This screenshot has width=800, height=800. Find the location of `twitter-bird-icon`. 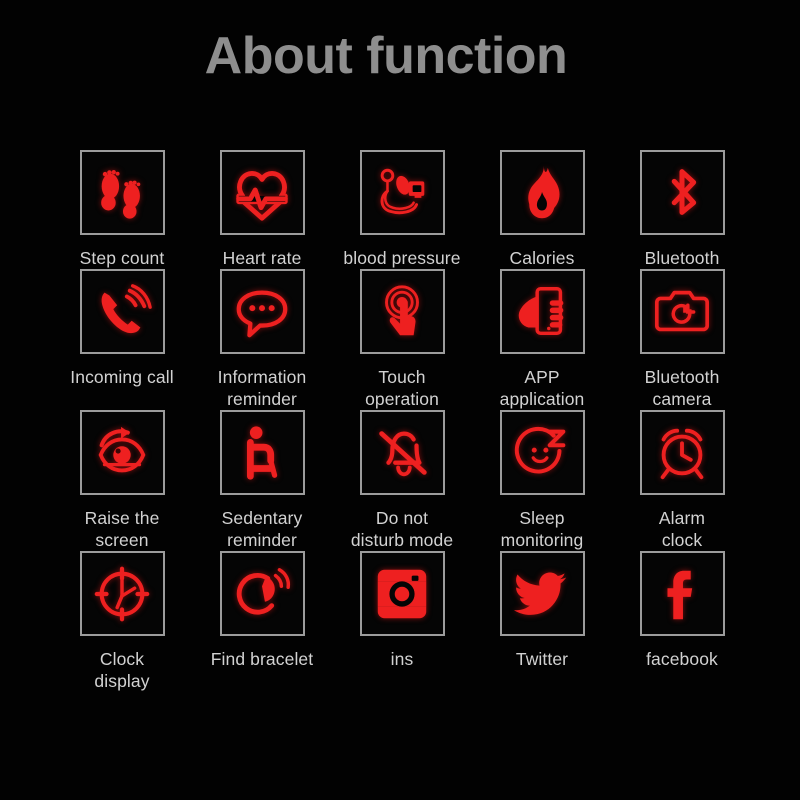

twitter-bird-icon is located at coordinates (540, 593).